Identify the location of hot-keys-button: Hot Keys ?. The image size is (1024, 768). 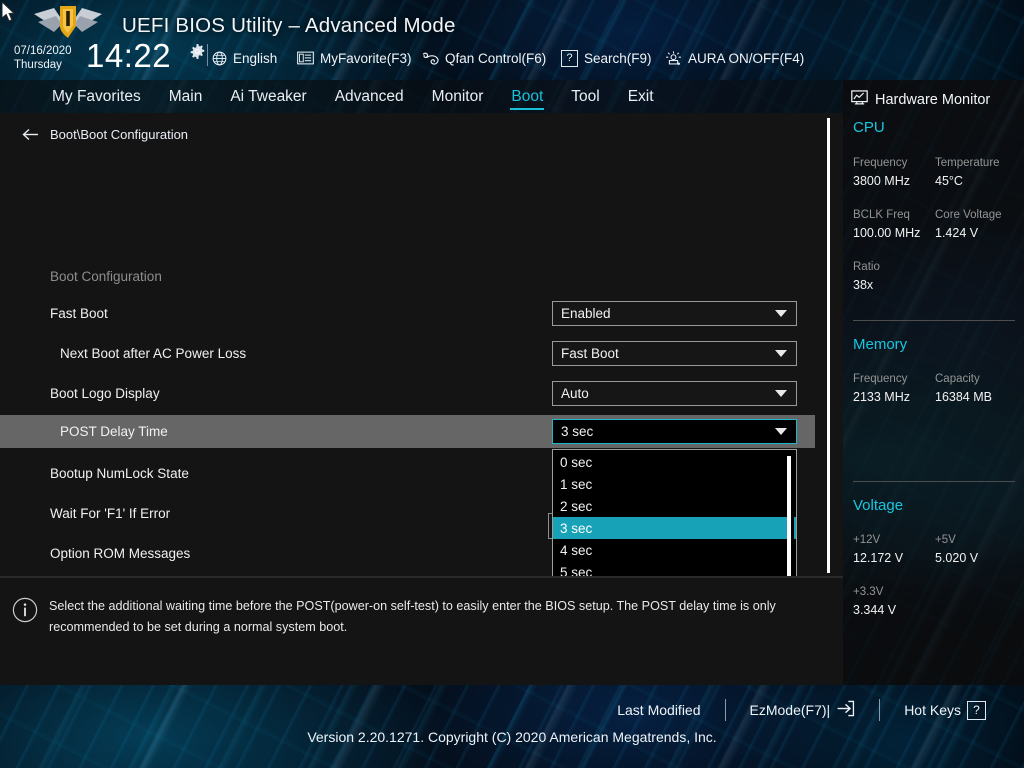
(945, 710).